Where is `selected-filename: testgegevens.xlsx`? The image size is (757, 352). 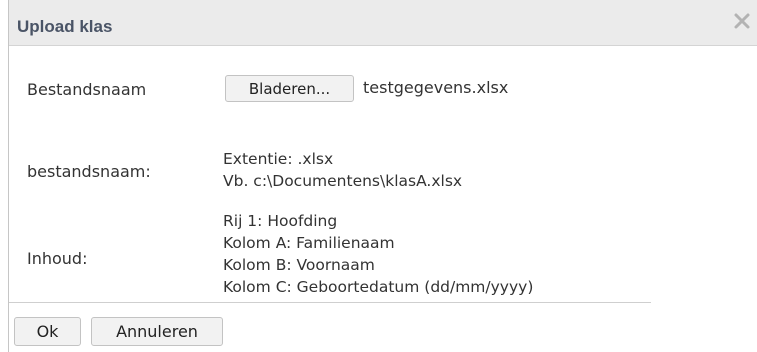 selected-filename: testgegevens.xlsx is located at coordinates (436, 87).